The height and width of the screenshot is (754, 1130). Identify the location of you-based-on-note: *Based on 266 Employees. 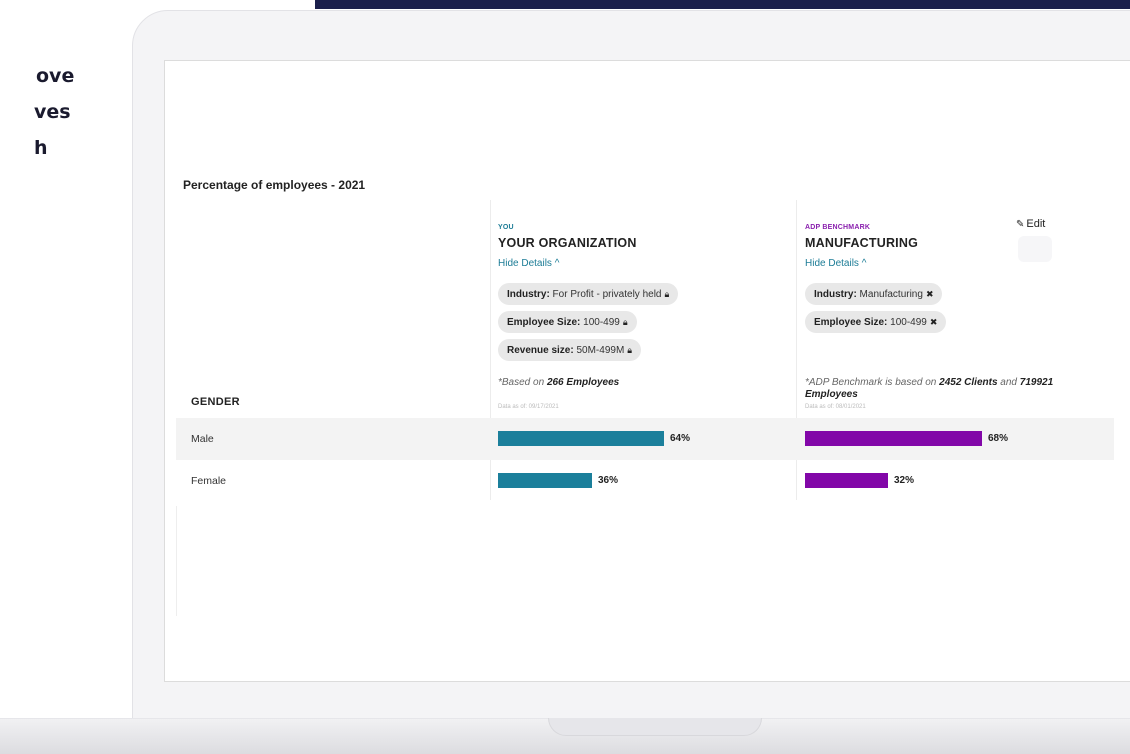
(558, 382).